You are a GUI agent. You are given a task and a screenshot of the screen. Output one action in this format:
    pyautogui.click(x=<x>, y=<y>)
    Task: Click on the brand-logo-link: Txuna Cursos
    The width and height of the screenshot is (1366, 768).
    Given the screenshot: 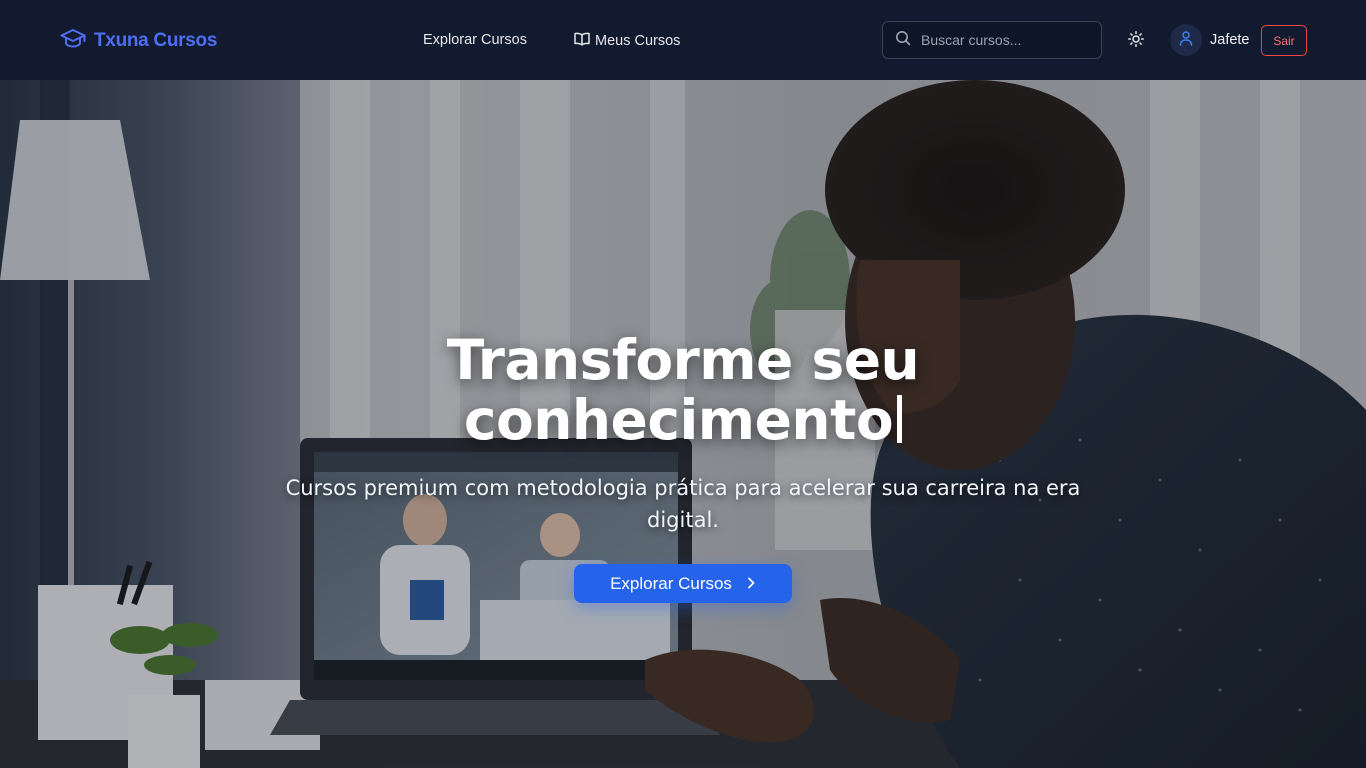 What is the action you would take?
    pyautogui.click(x=138, y=41)
    